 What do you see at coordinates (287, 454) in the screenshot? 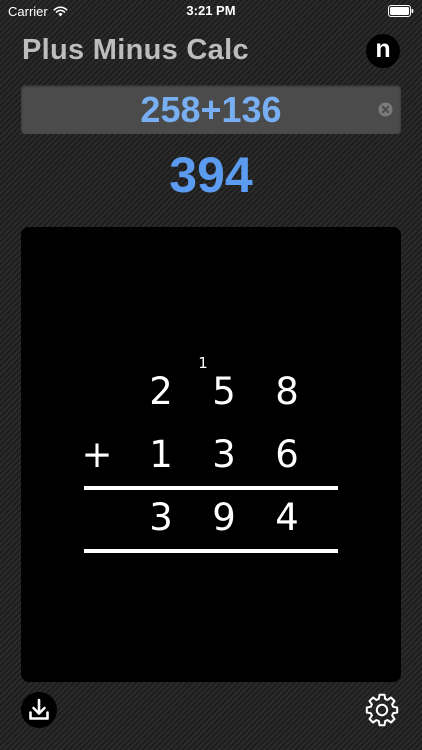
I see `operand2-digit-ones: 6` at bounding box center [287, 454].